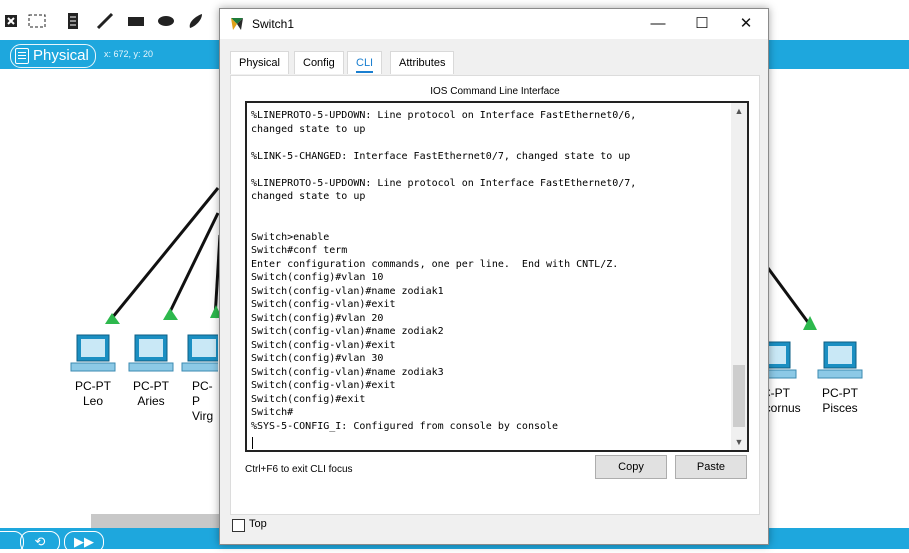  I want to click on link-status-aries, so click(170, 314).